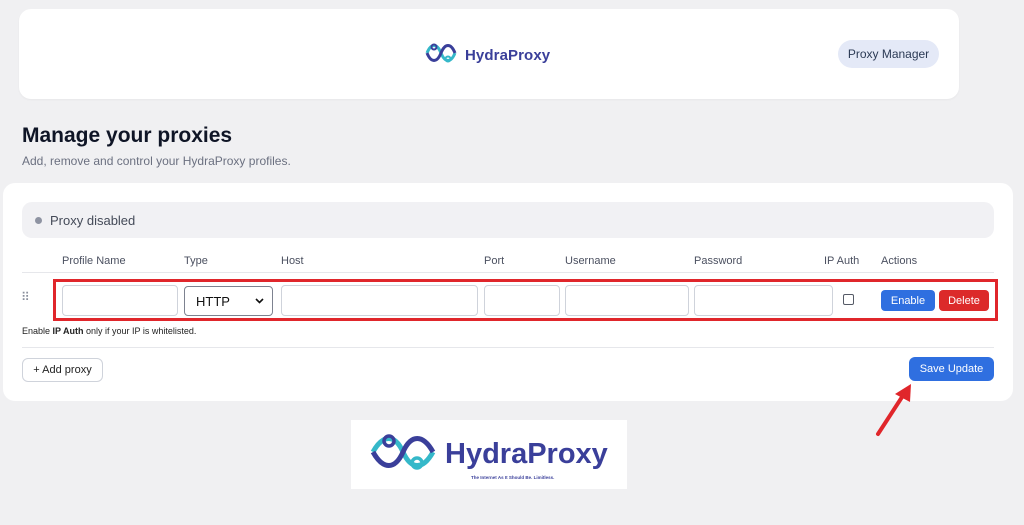 The image size is (1024, 525). Describe the element at coordinates (526, 454) in the screenshot. I see `bottom-brand-name: HydraProxy` at that location.